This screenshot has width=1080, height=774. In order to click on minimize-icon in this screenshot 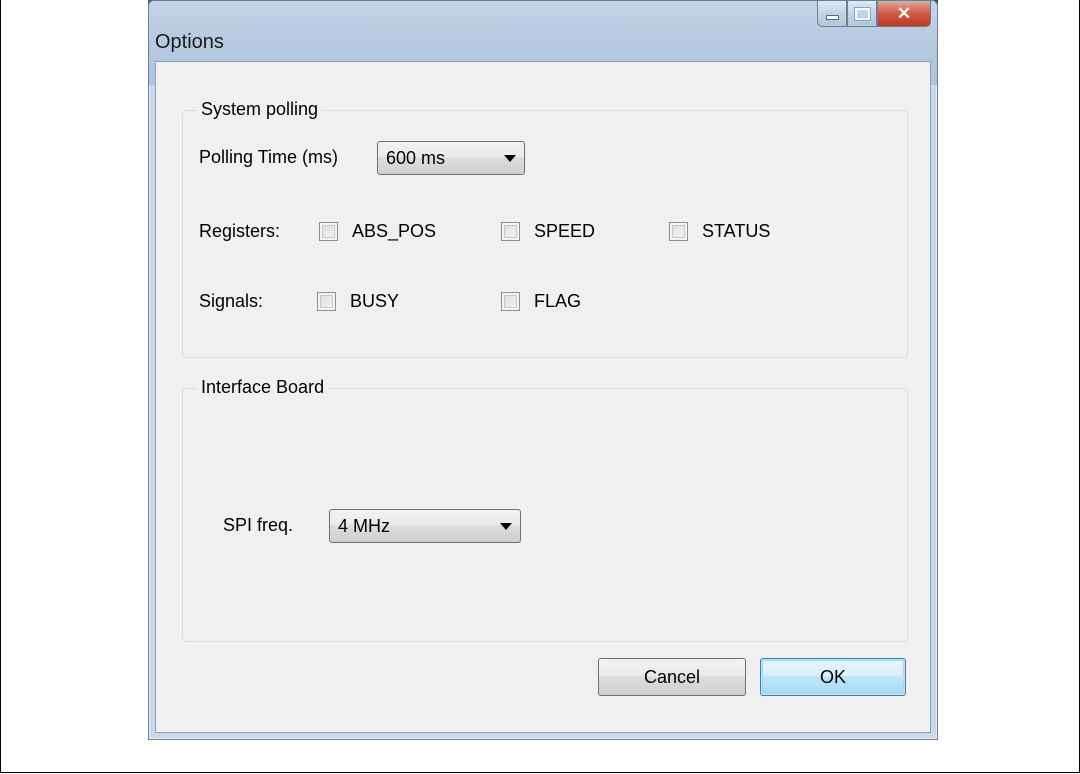, I will do `click(832, 17)`.